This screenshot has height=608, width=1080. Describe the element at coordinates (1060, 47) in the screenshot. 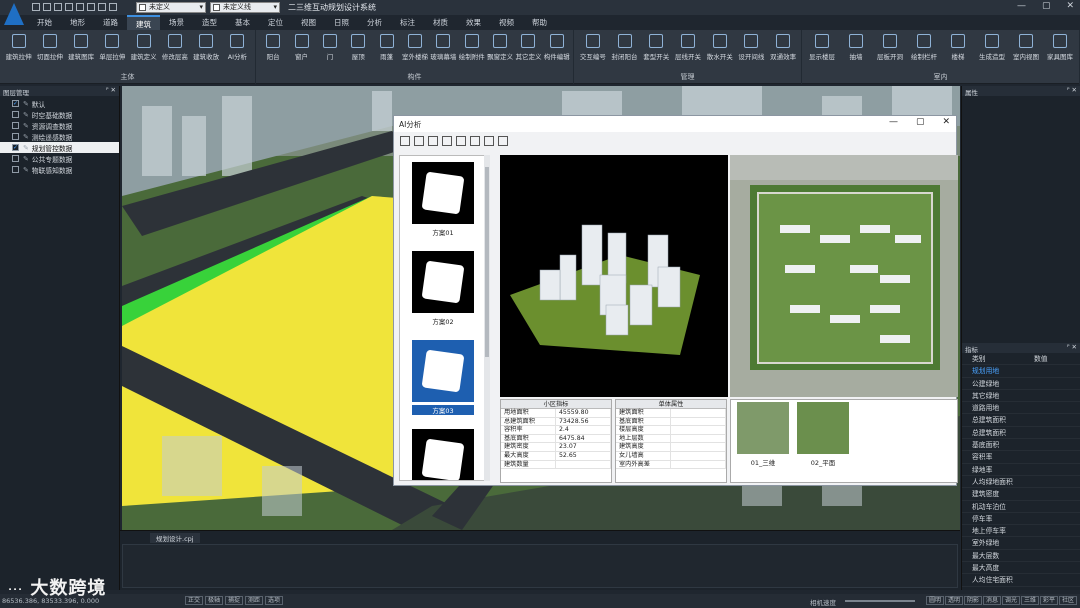

I see `ribbon-button: 家具图库` at that location.